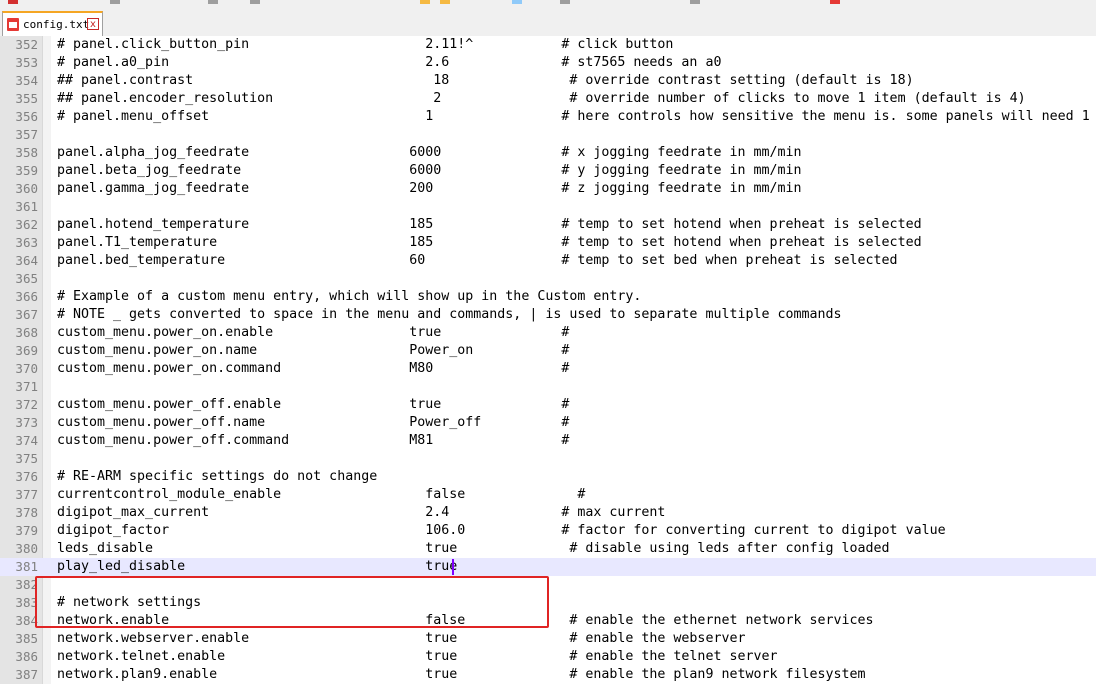 The width and height of the screenshot is (1096, 684). What do you see at coordinates (26, 62) in the screenshot?
I see `line-number: 353` at bounding box center [26, 62].